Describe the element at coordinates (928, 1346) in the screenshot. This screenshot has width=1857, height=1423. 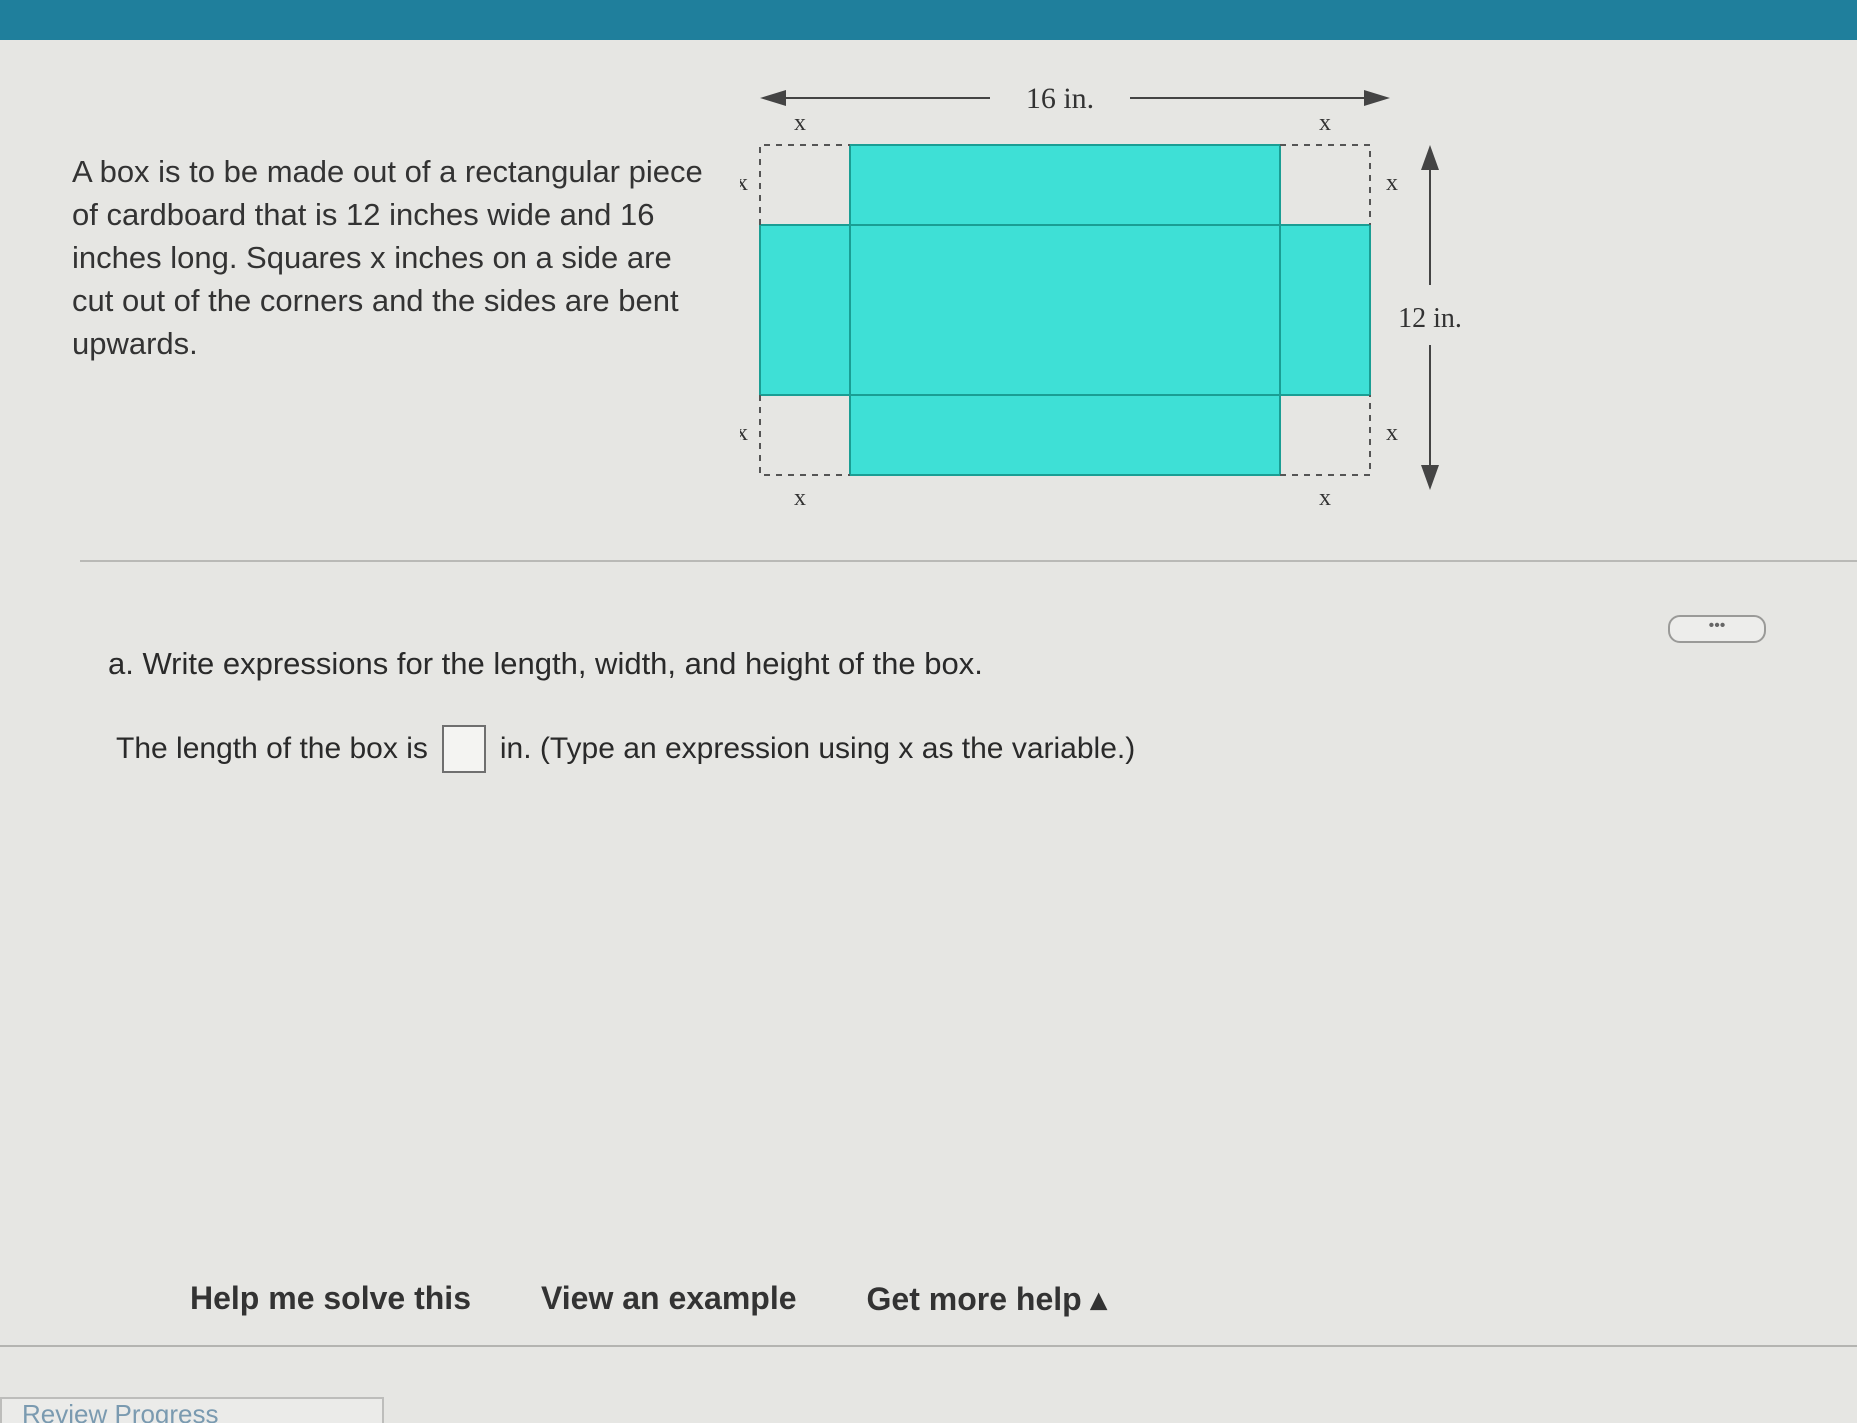
I see `footer-divider` at that location.